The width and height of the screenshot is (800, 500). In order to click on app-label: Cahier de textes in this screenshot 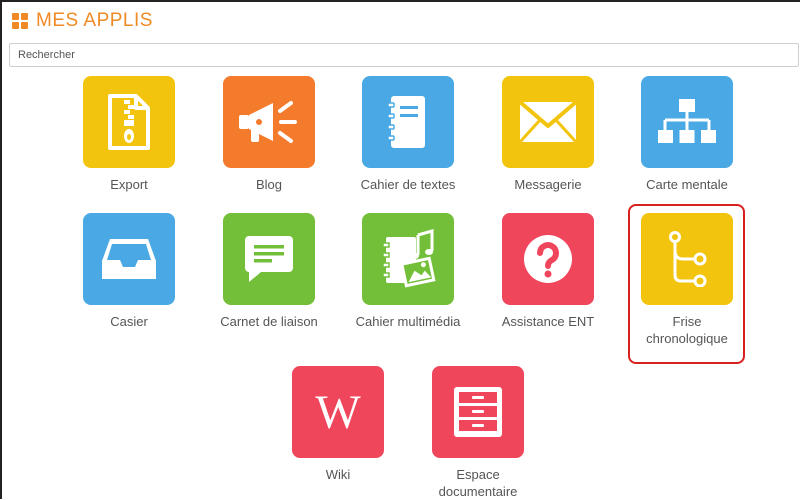, I will do `click(408, 184)`.